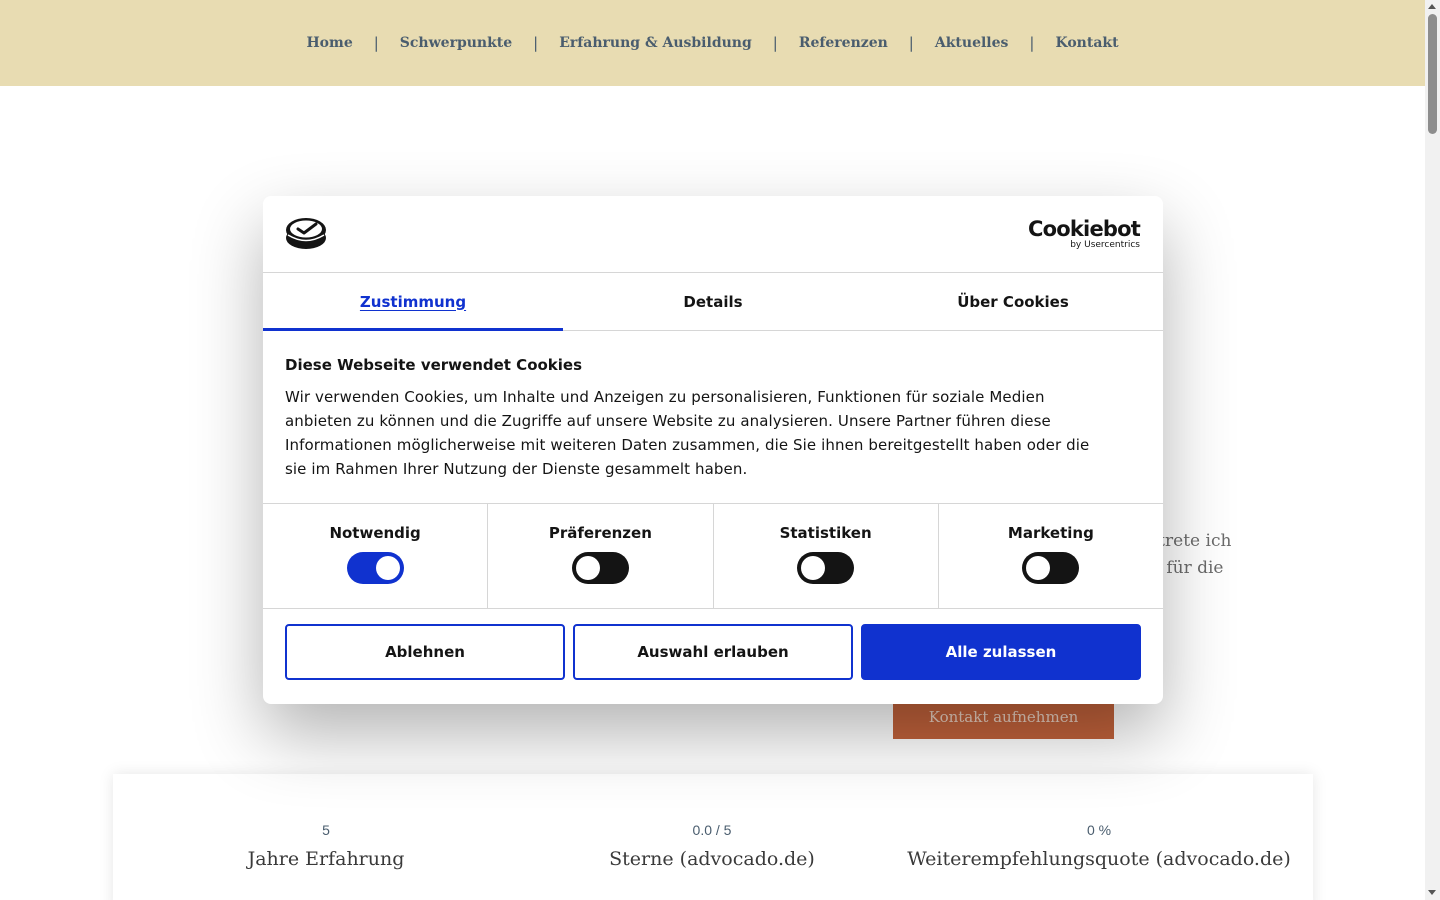 The width and height of the screenshot is (1440, 900). I want to click on nav-item-kontakt: Kontakt, so click(1086, 43).